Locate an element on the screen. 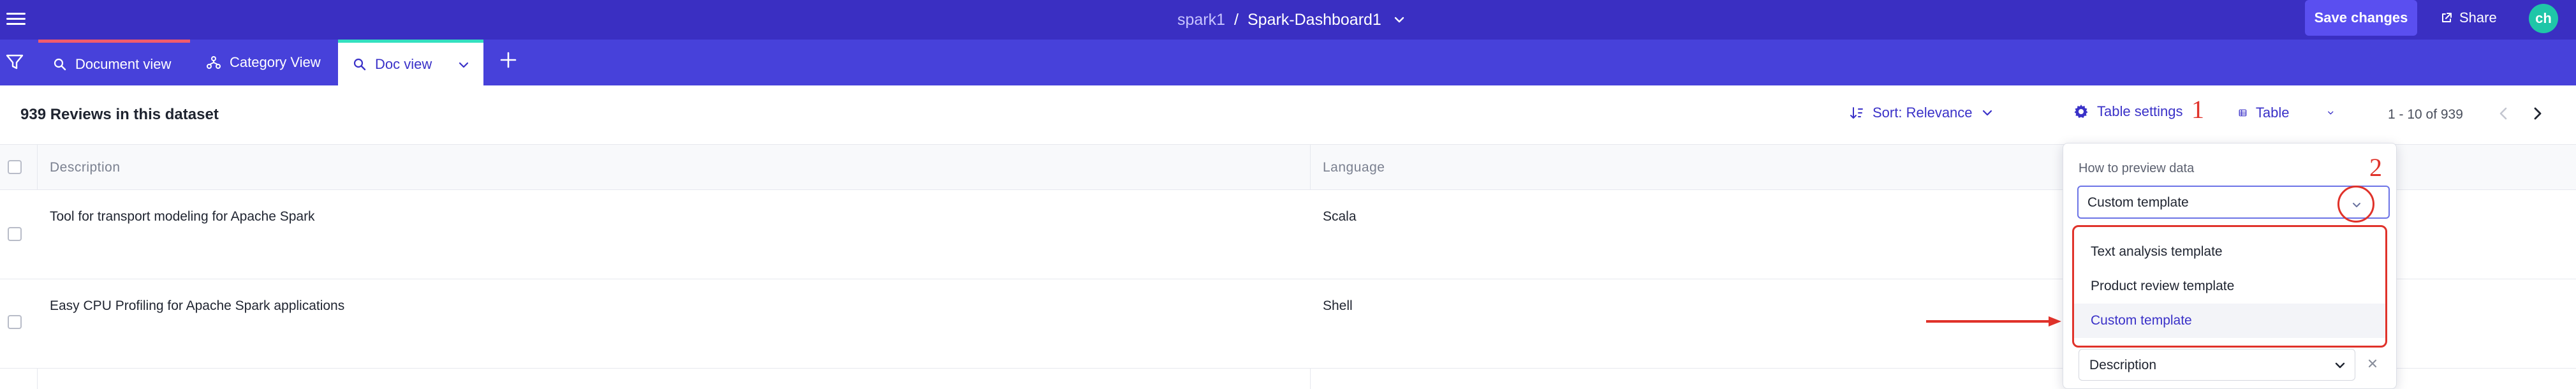 The width and height of the screenshot is (2576, 389). table-icon is located at coordinates (2243, 113).